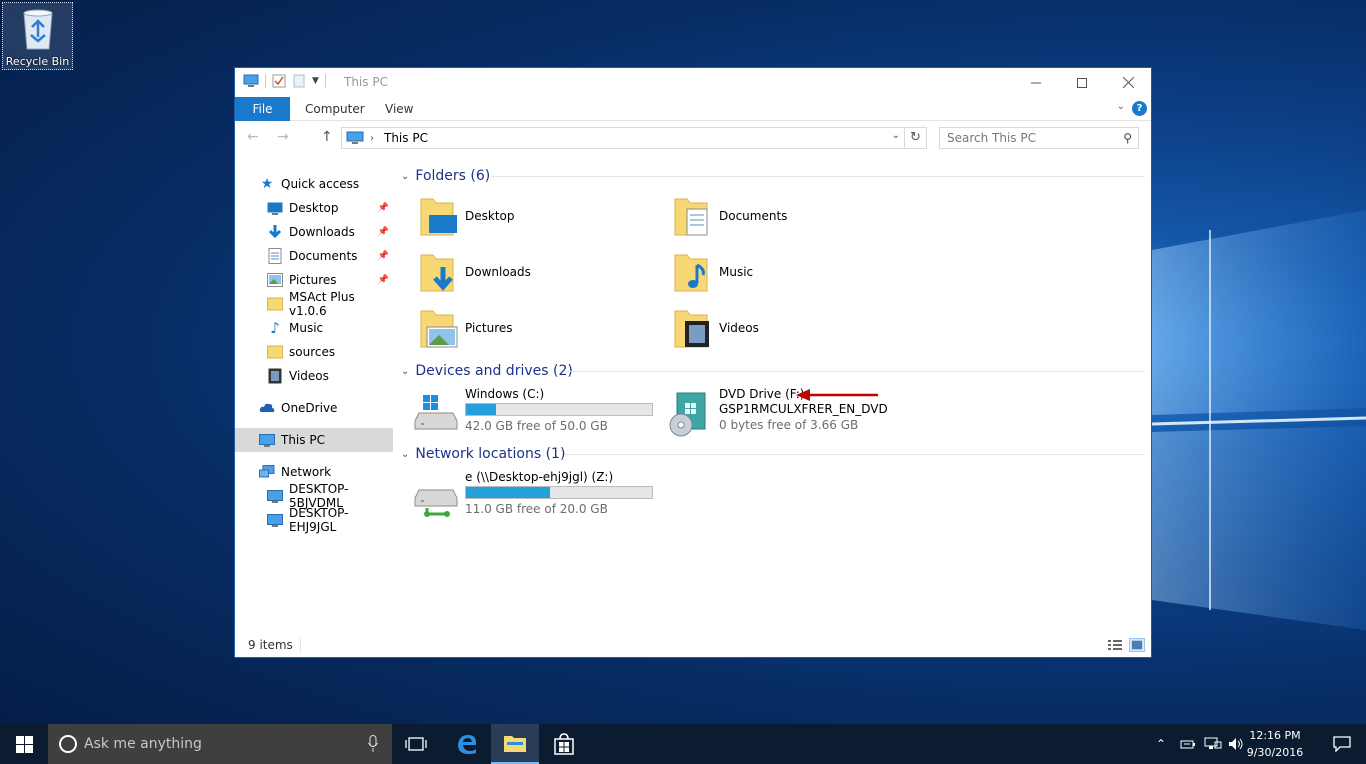  I want to click on search-icon: ⚲, so click(1127, 138).